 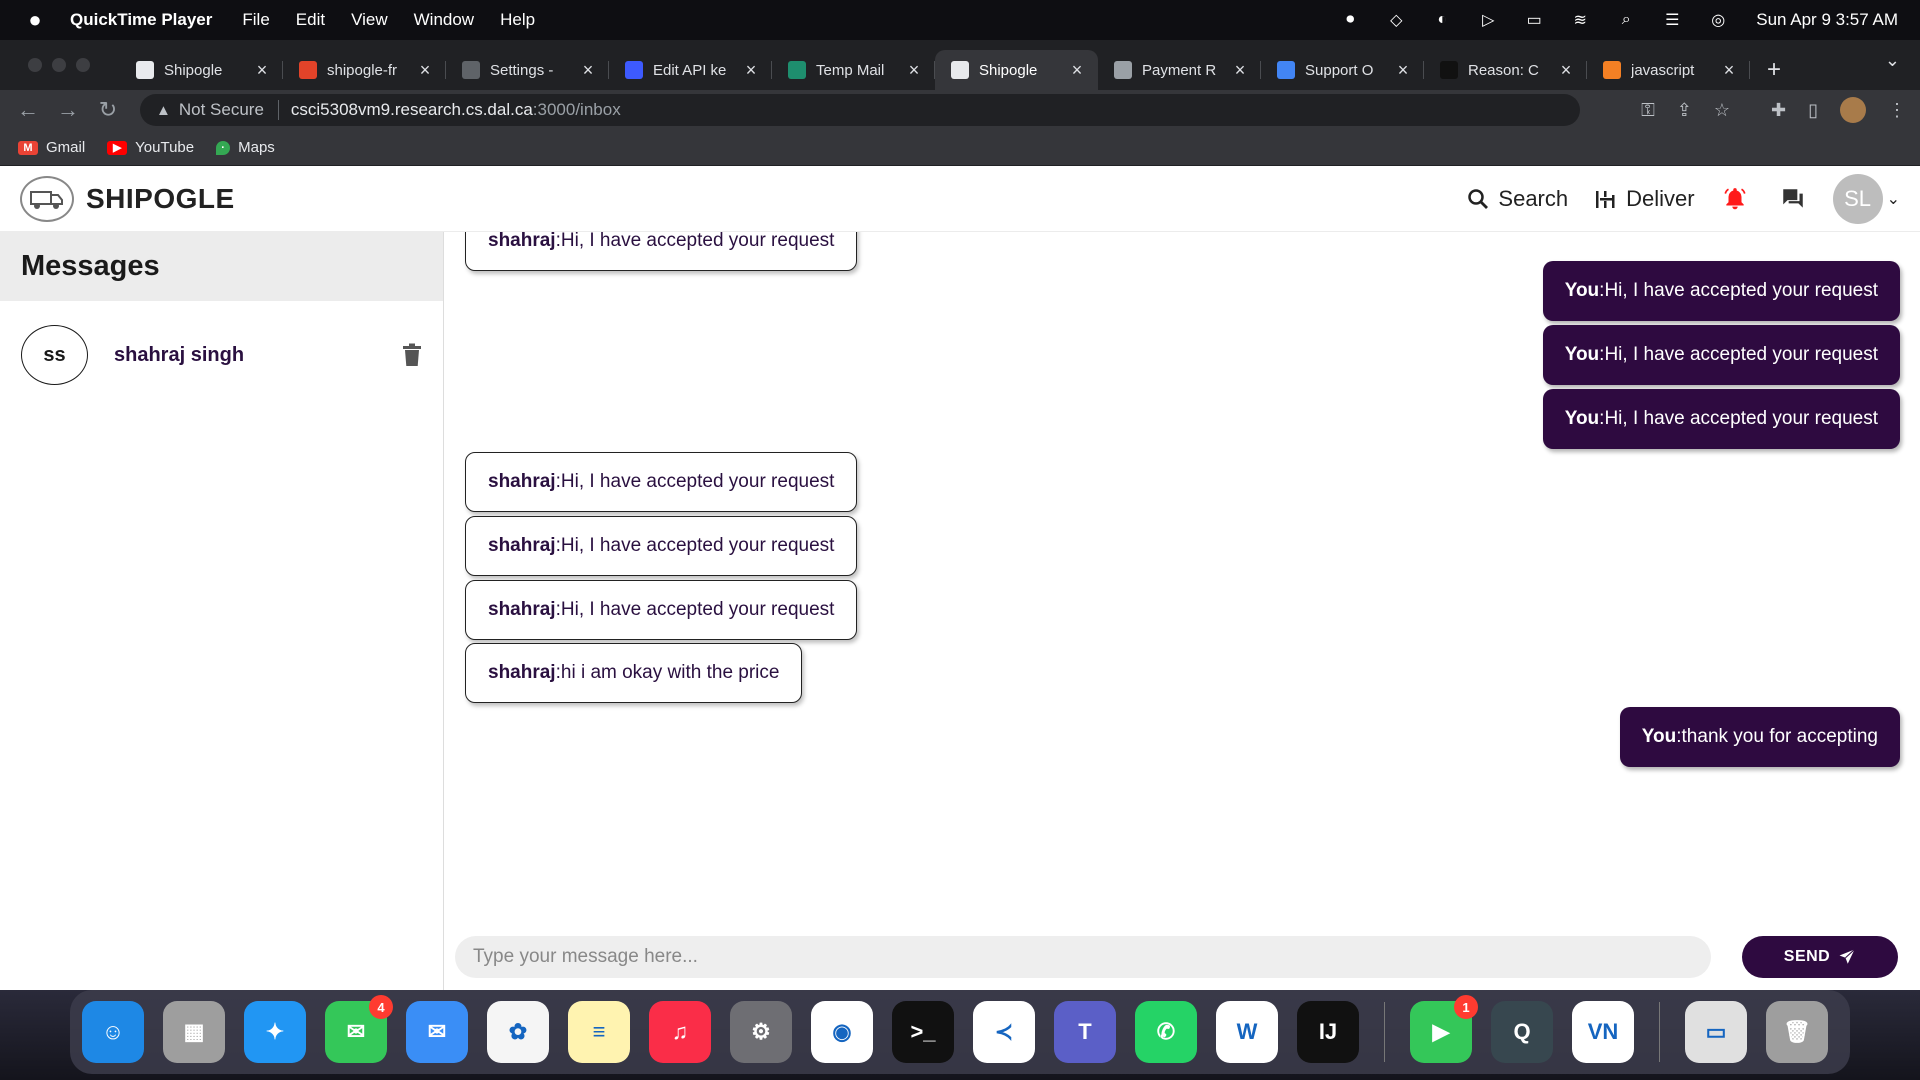 I want to click on vpn-icon: ◐, so click(x=1442, y=20).